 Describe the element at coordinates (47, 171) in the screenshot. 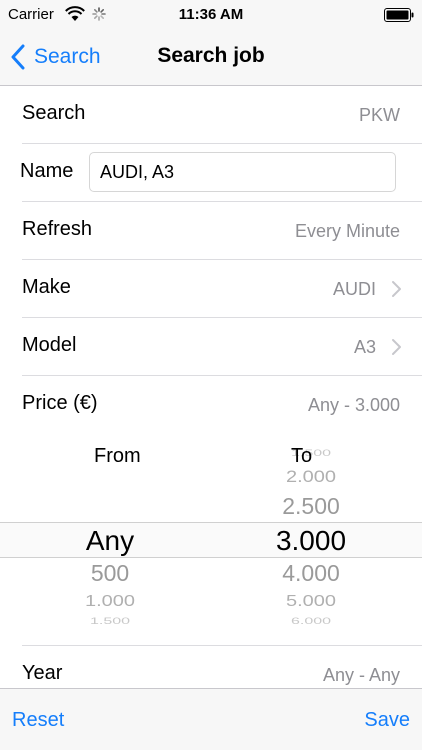

I see `name-label: Name` at that location.